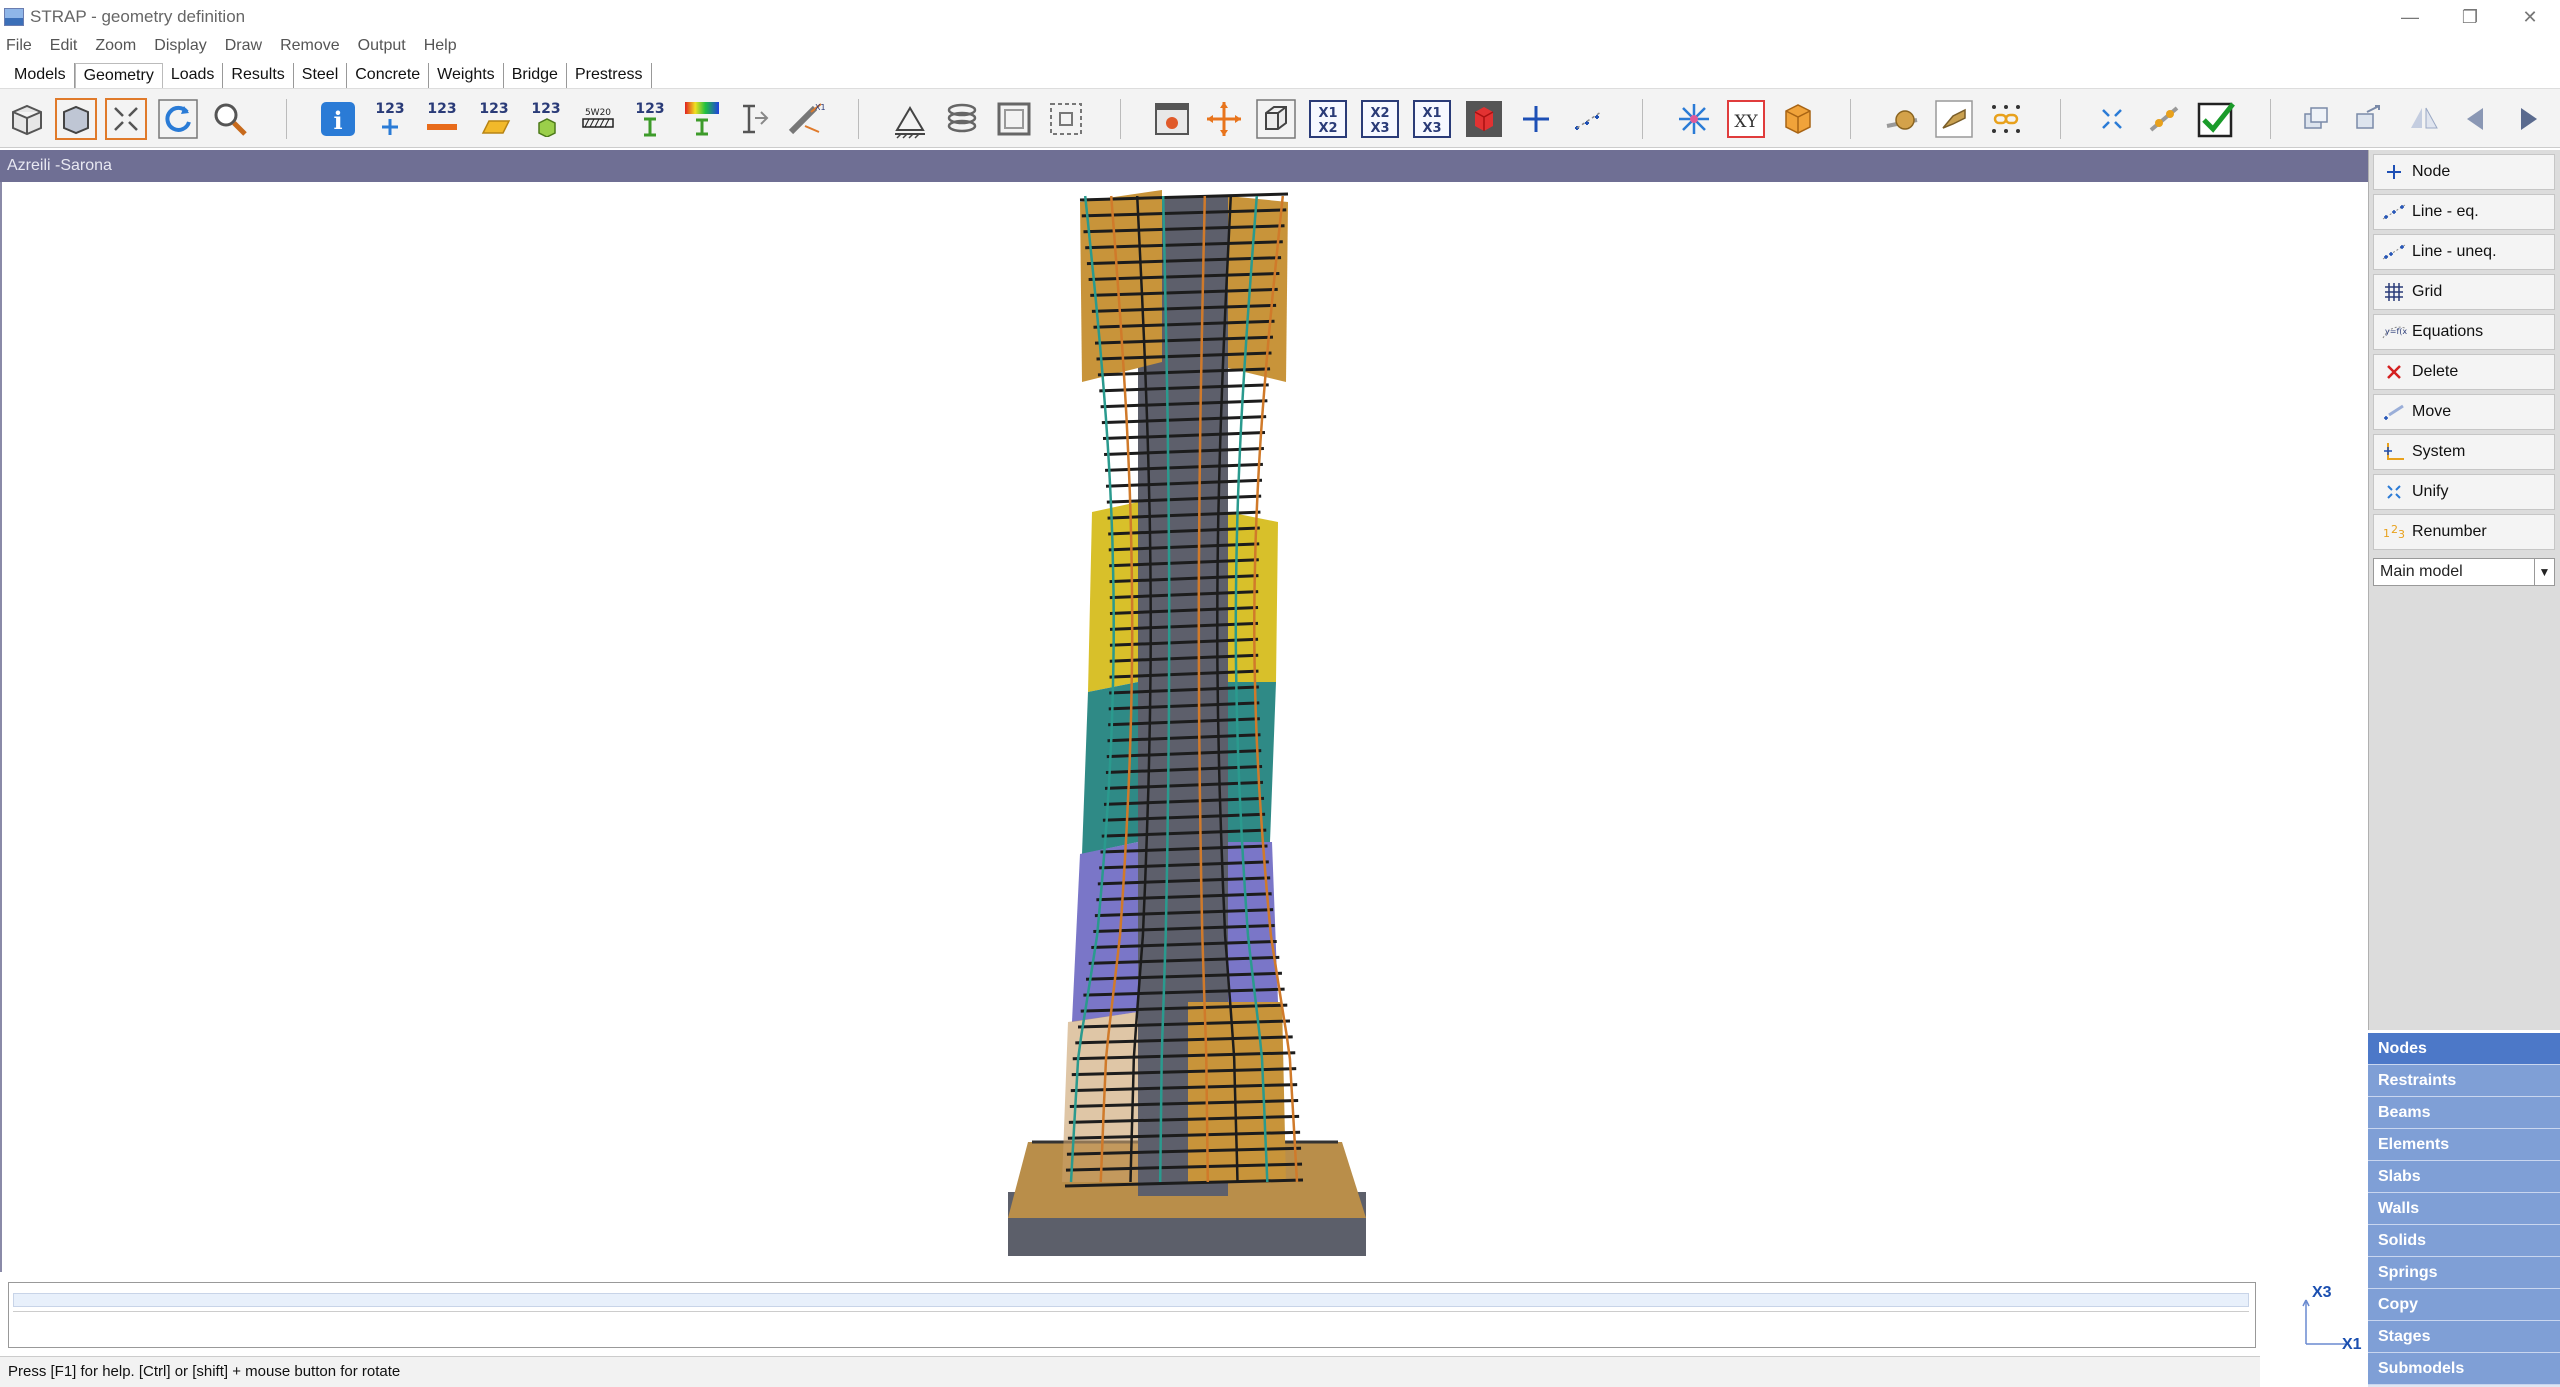 The height and width of the screenshot is (1387, 2560). I want to click on solid-render-button, so click(1484, 119).